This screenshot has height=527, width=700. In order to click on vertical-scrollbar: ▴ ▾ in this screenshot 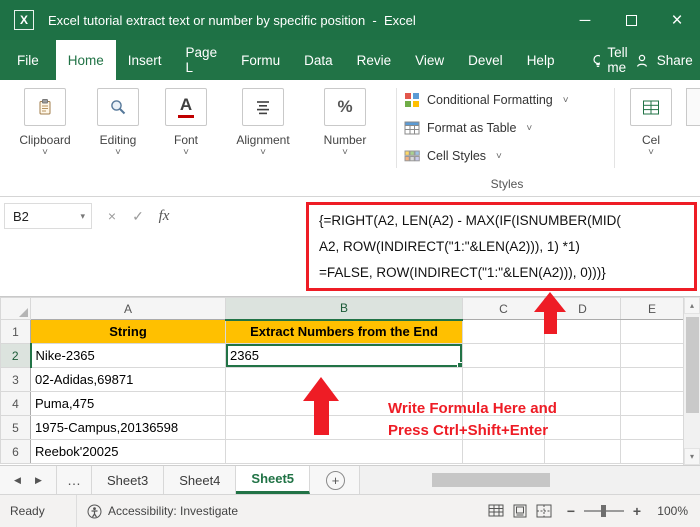, I will do `click(691, 381)`.